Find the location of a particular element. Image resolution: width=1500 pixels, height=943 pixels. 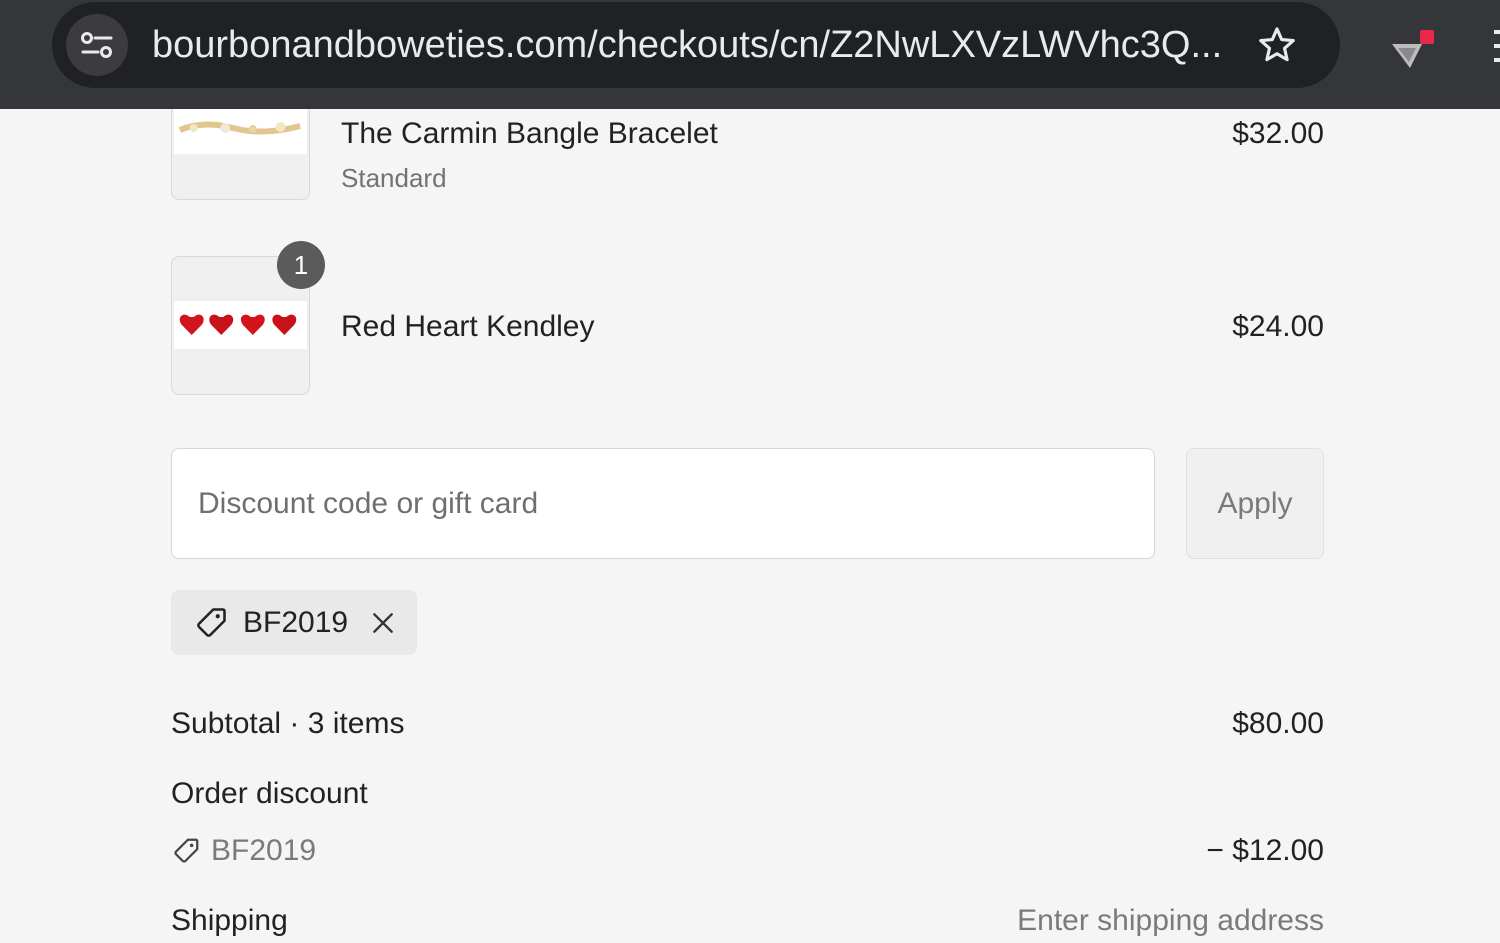

applied-code-text: BF2019 is located at coordinates (296, 622).